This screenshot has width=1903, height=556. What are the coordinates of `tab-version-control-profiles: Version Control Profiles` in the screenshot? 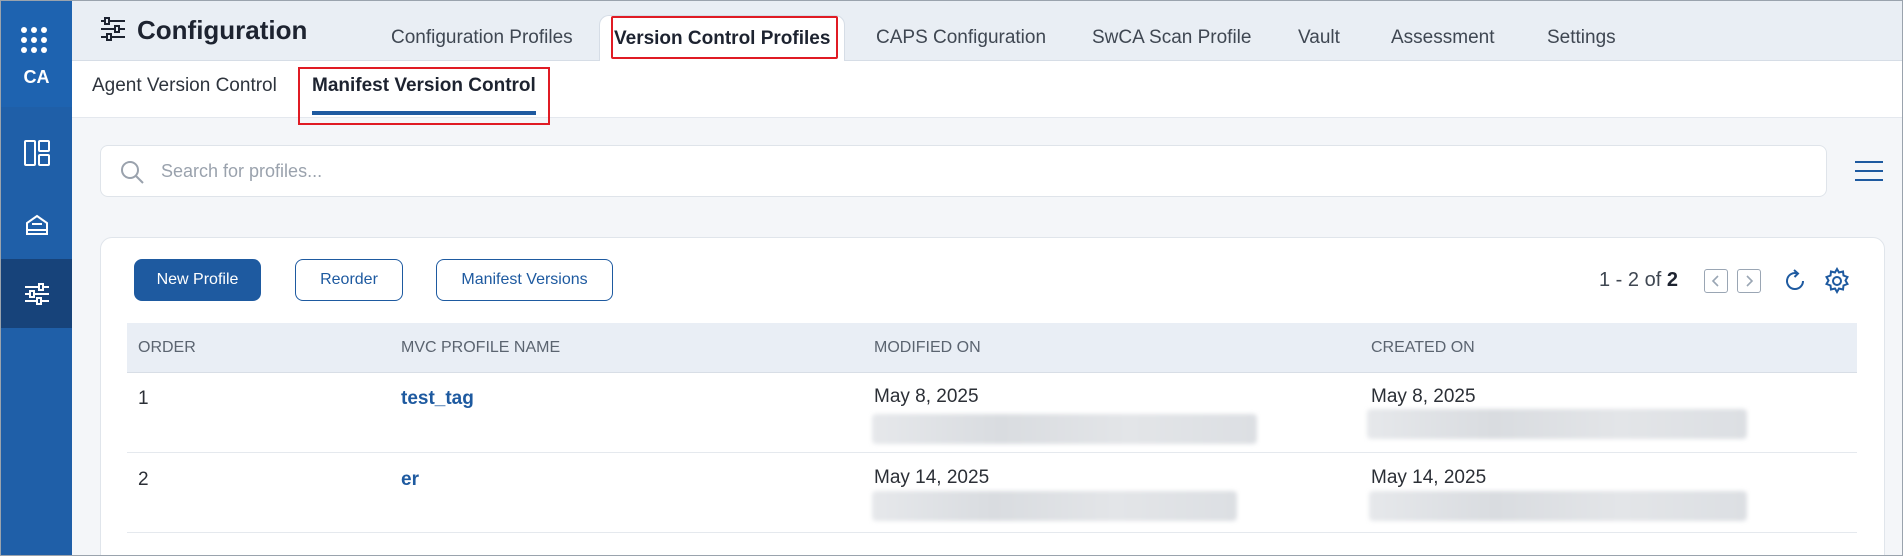 It's located at (722, 38).